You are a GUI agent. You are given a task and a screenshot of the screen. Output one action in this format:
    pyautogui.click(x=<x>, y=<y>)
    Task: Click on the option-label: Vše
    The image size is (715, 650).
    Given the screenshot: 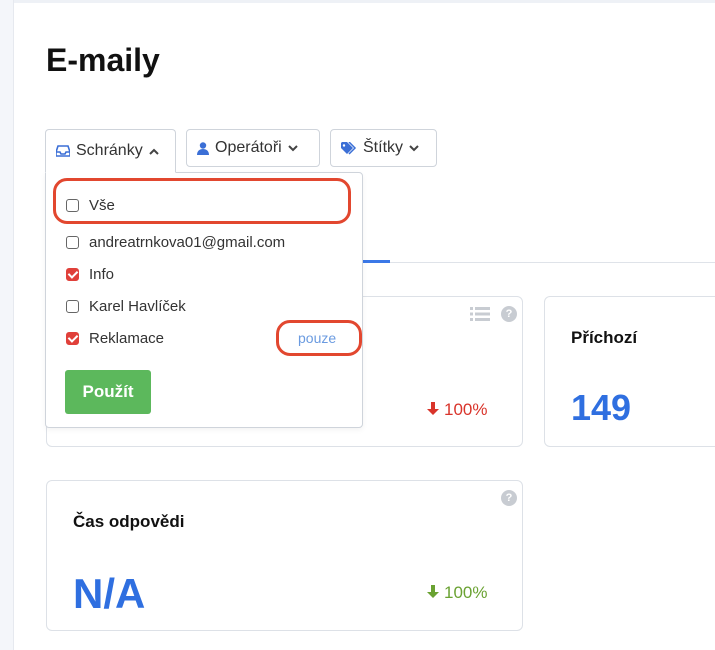 What is the action you would take?
    pyautogui.click(x=102, y=205)
    